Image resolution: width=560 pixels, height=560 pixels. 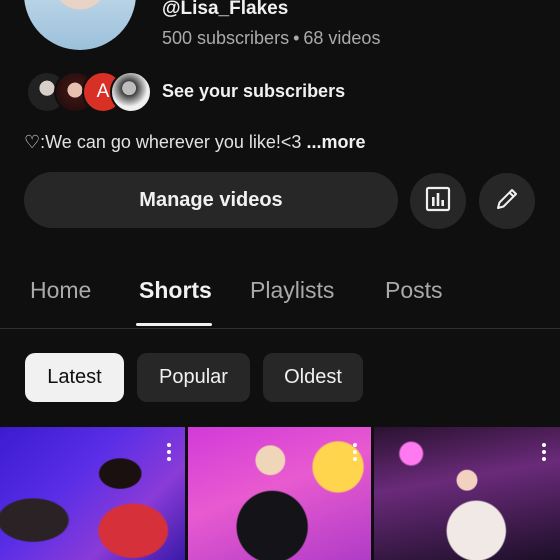 I want to click on analytics-icon, so click(x=438, y=201).